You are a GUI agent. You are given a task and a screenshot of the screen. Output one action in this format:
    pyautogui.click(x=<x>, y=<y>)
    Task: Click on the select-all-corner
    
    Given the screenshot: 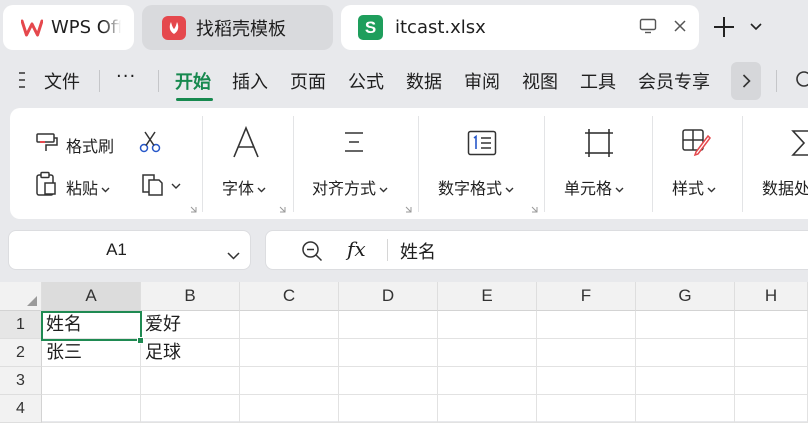 What is the action you would take?
    pyautogui.click(x=21, y=296)
    